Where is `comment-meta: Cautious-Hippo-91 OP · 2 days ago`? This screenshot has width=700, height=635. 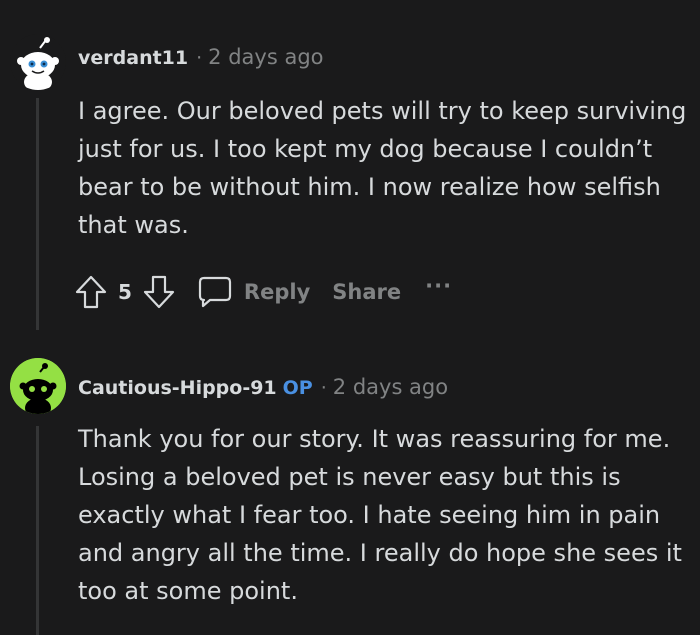
comment-meta: Cautious-Hippo-91 OP · 2 days ago is located at coordinates (263, 387).